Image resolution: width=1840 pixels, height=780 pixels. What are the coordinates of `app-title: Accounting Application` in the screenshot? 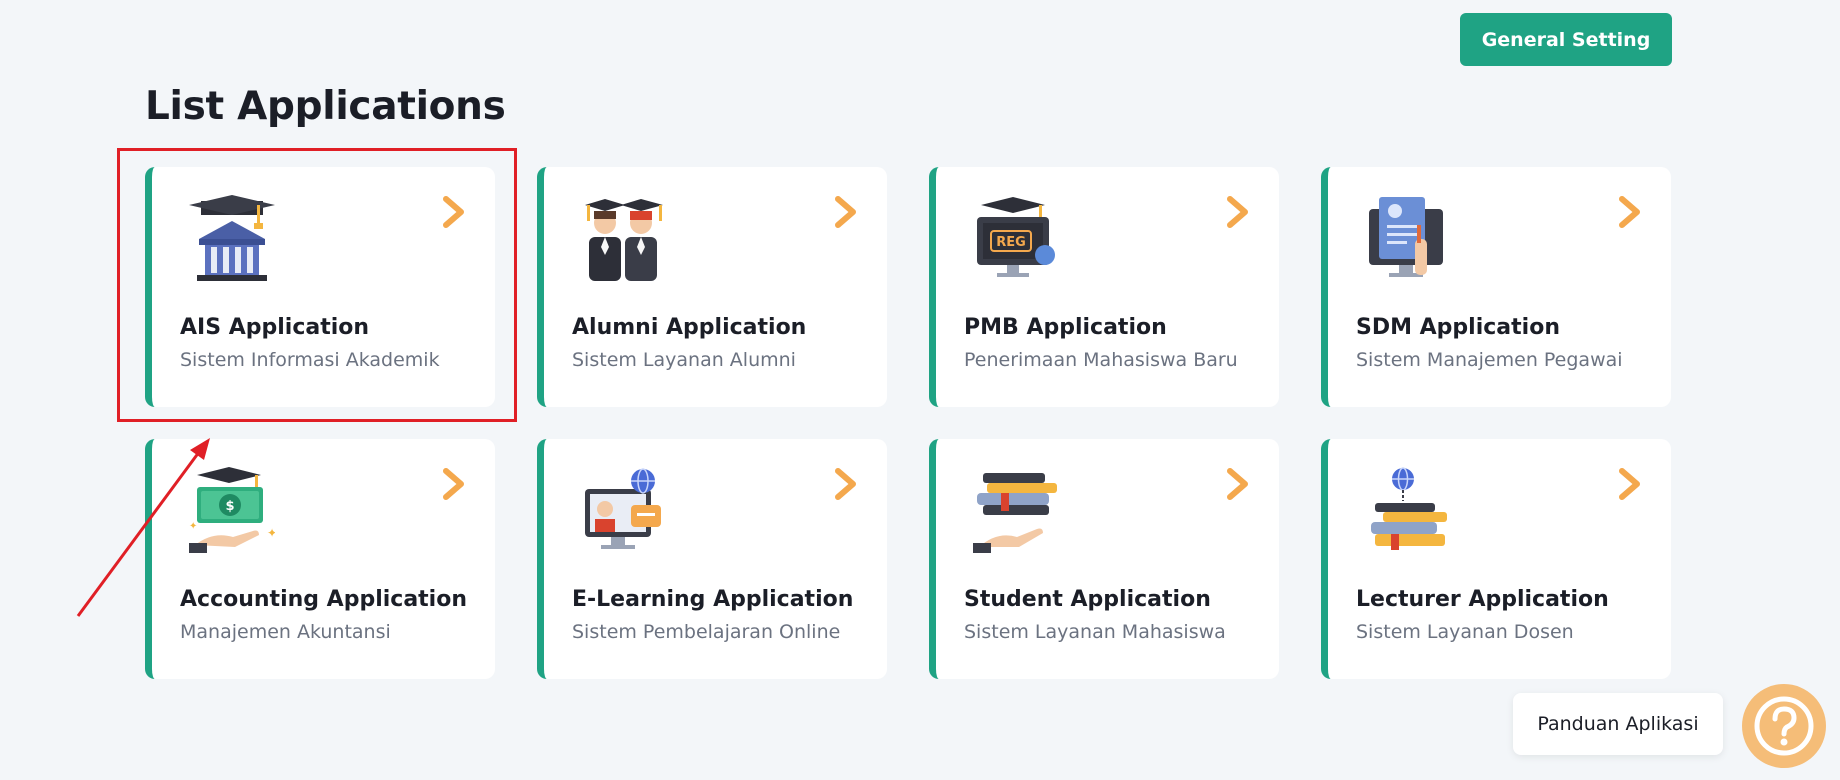 It's located at (323, 599).